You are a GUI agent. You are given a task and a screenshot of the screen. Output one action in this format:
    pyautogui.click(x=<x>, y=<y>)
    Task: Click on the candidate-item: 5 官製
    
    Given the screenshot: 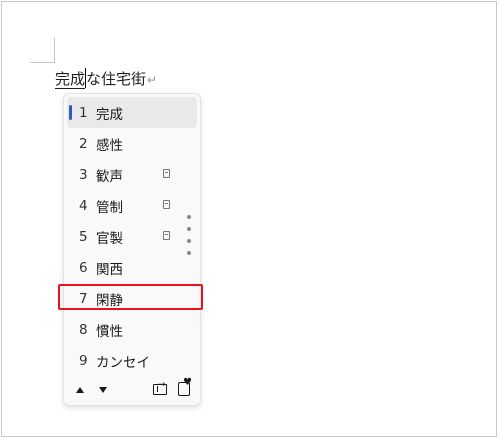 What is the action you would take?
    pyautogui.click(x=132, y=236)
    